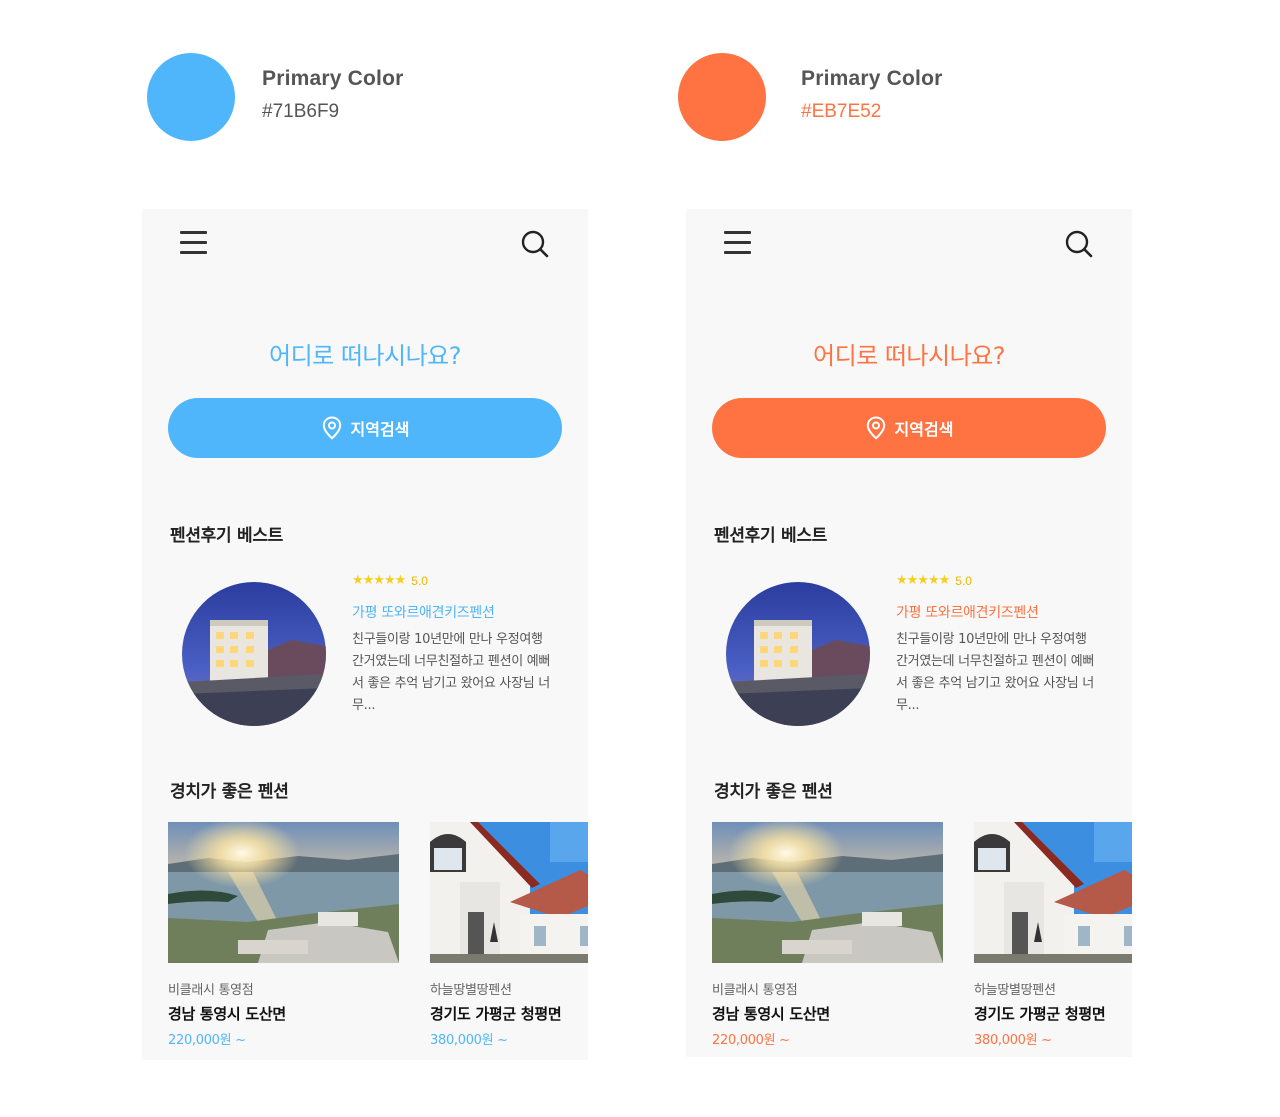 The width and height of the screenshot is (1280, 1117). What do you see at coordinates (841, 111) in the screenshot?
I see `swatch-hex: #EB7E52` at bounding box center [841, 111].